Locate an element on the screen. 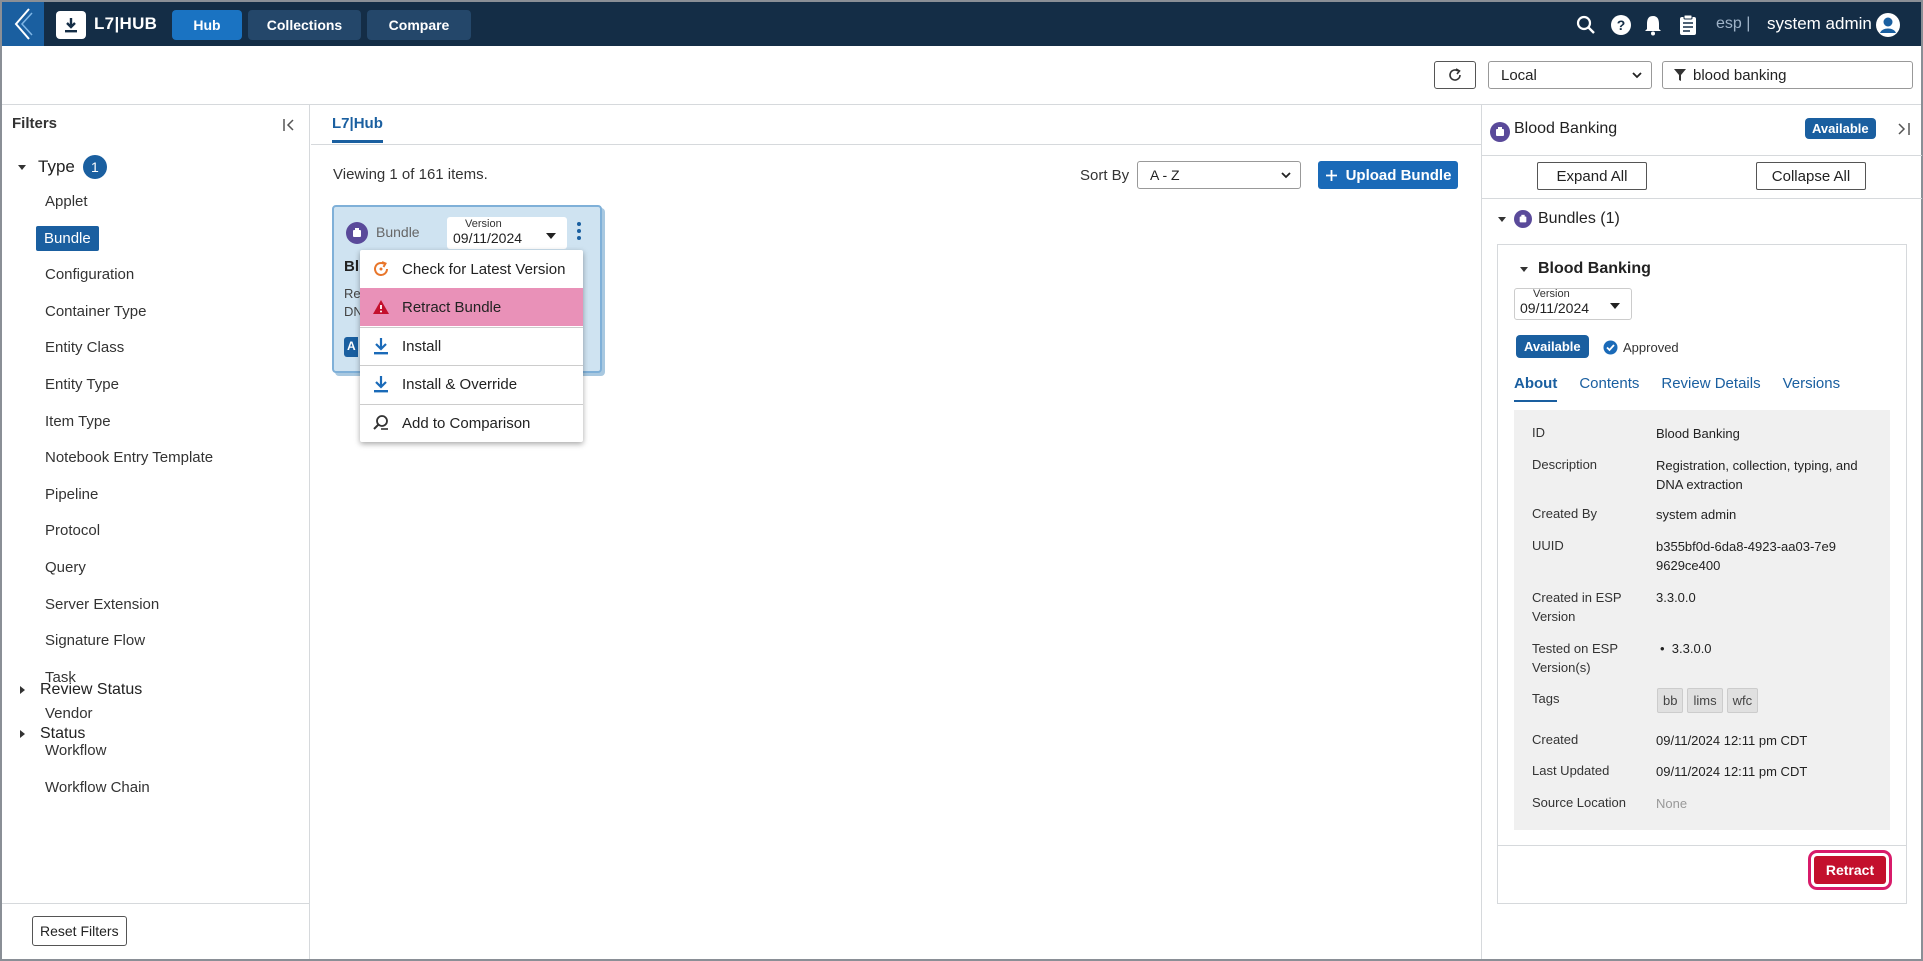 This screenshot has width=1923, height=961. approved-status: Approved is located at coordinates (1641, 347).